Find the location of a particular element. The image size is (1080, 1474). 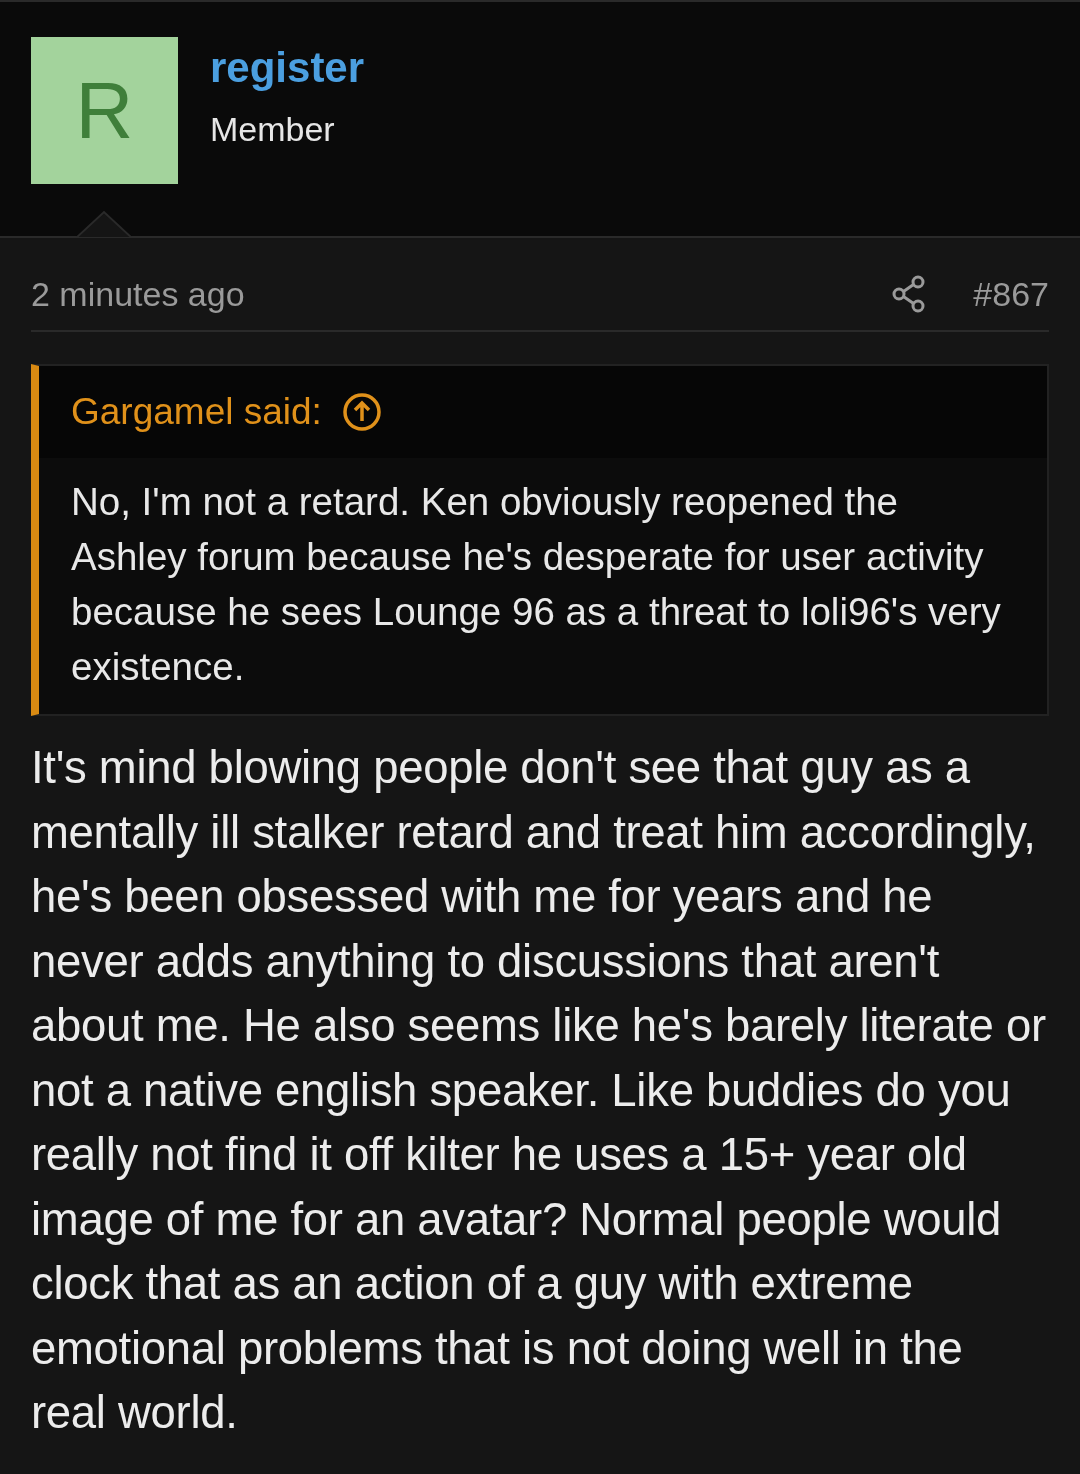

arrow-up-circle-icon is located at coordinates (361, 412).